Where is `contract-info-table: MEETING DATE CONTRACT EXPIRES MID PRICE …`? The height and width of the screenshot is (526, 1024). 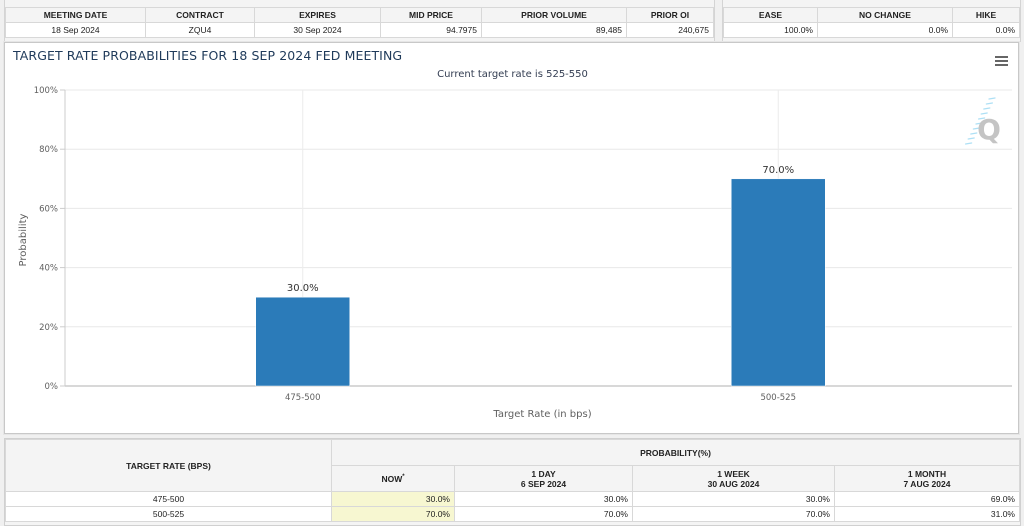 contract-info-table: MEETING DATE CONTRACT EXPIRES MID PRICE … is located at coordinates (359, 22).